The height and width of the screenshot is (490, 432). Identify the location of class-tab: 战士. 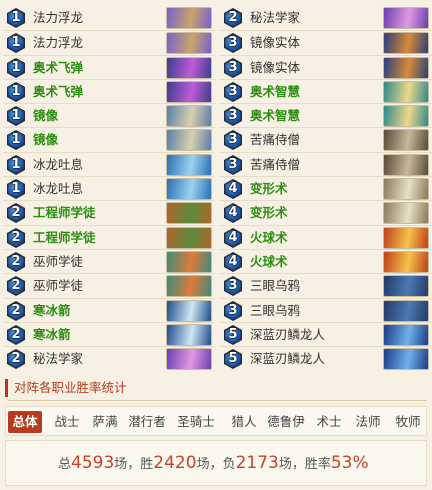
(67, 422).